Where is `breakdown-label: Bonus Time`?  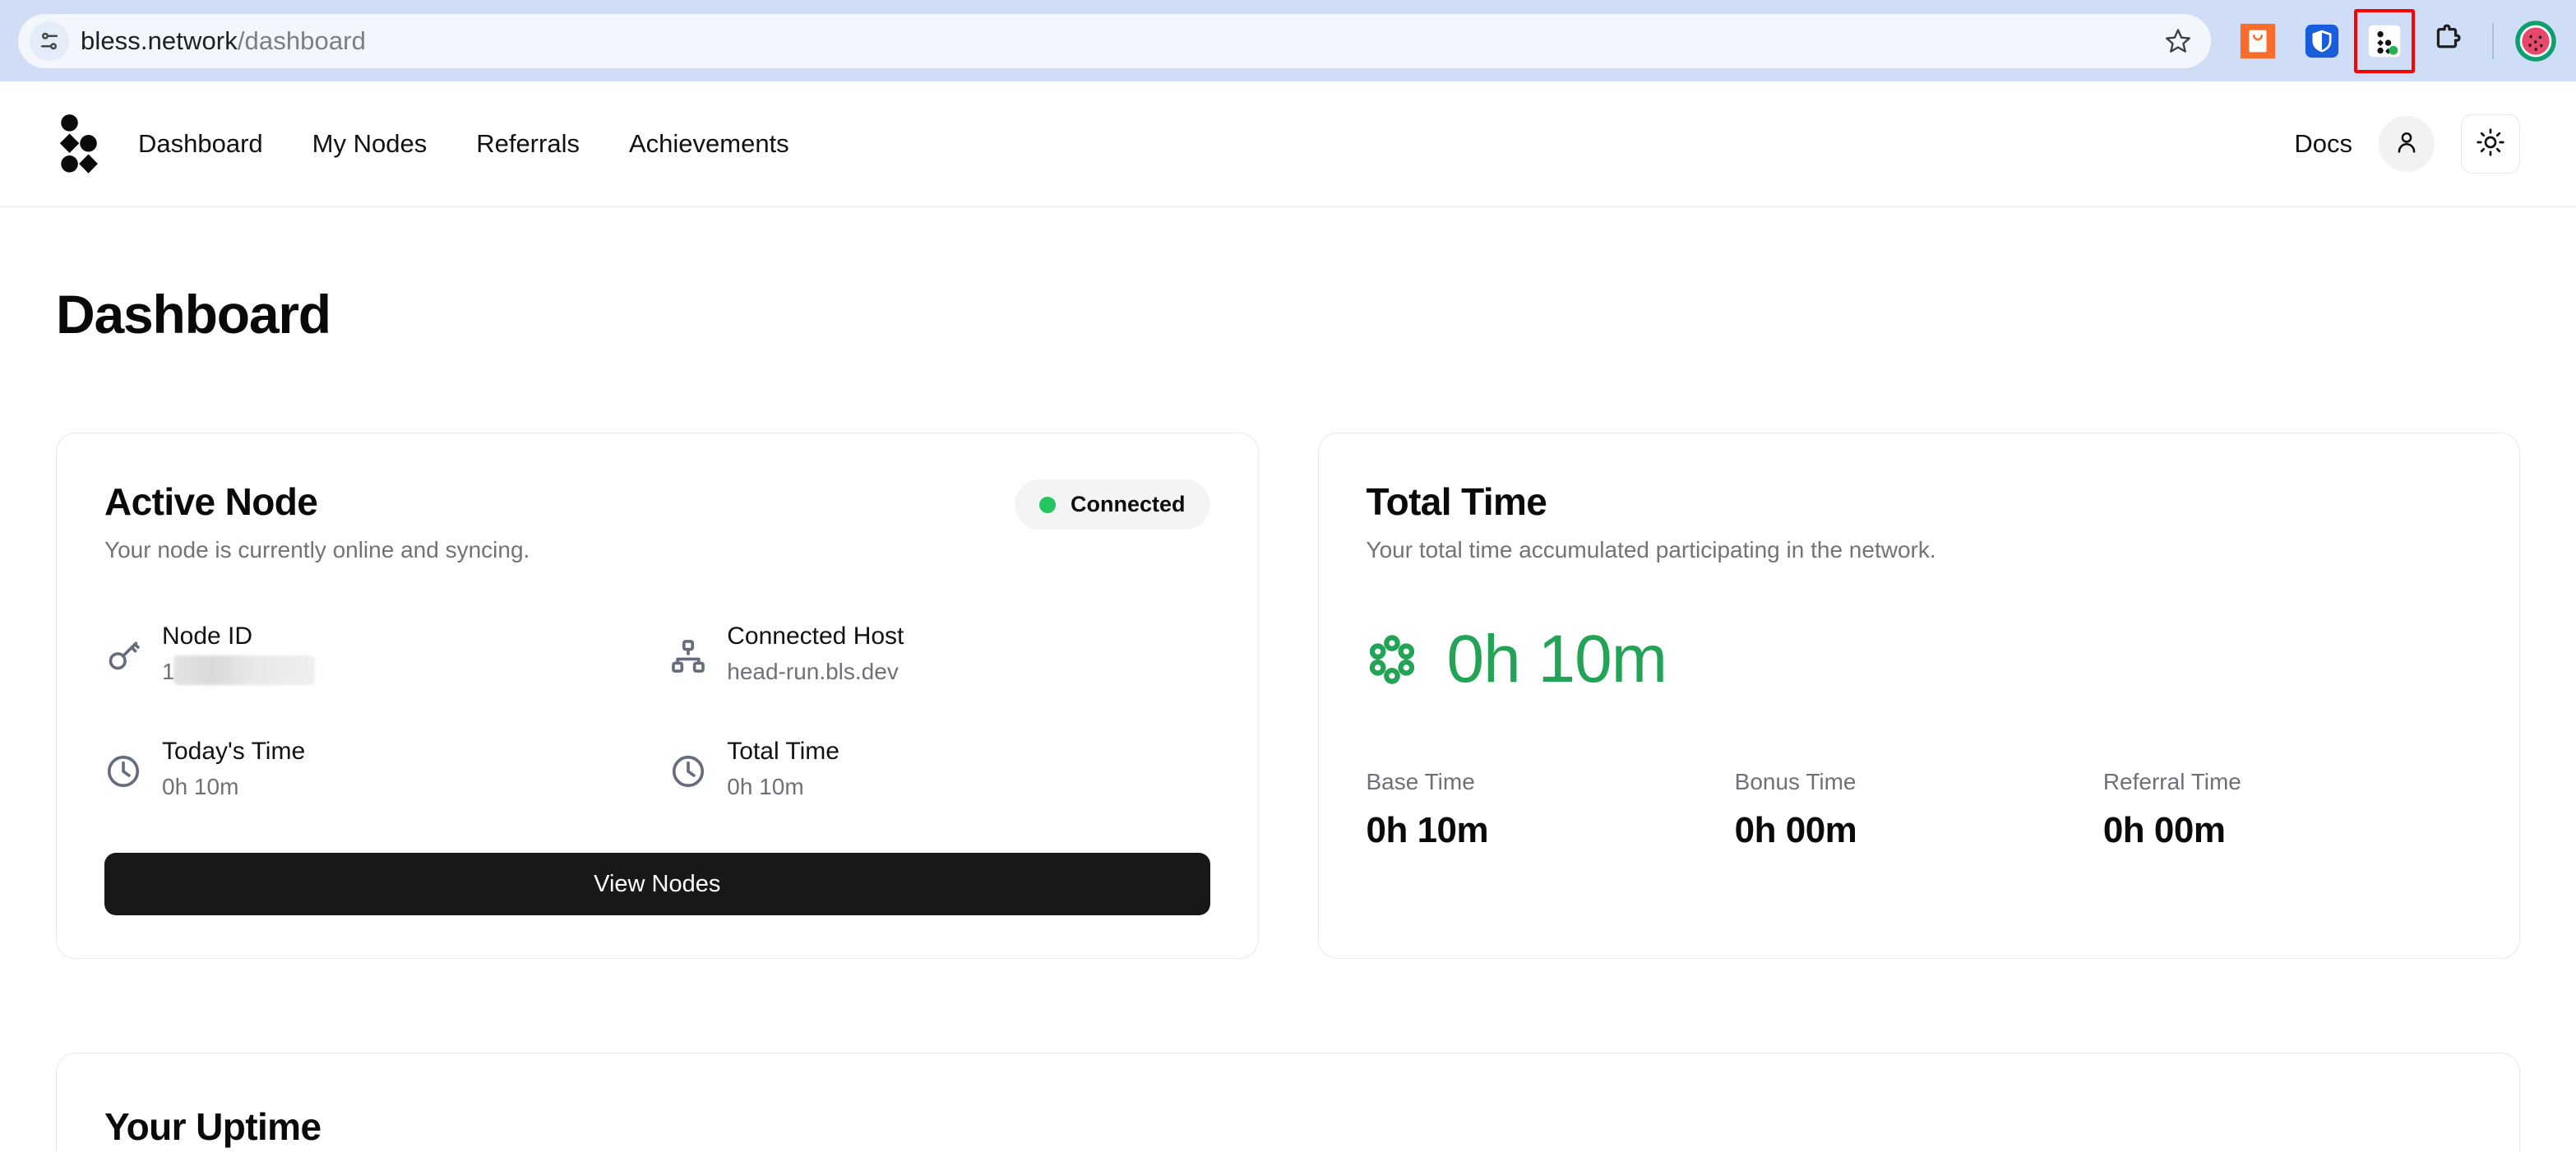
breakdown-label: Bonus Time is located at coordinates (1795, 781).